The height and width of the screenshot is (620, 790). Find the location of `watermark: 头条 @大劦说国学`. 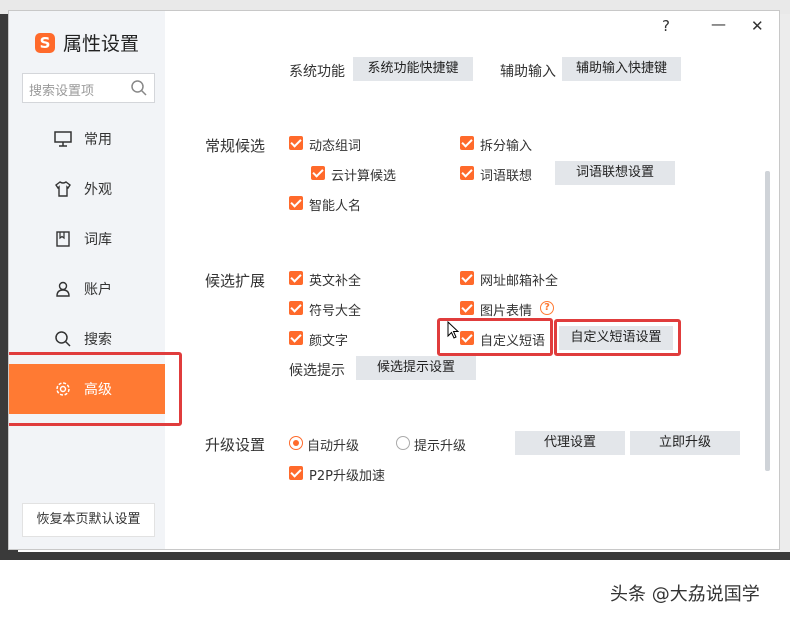

watermark: 头条 @大劦说国学 is located at coordinates (685, 594).